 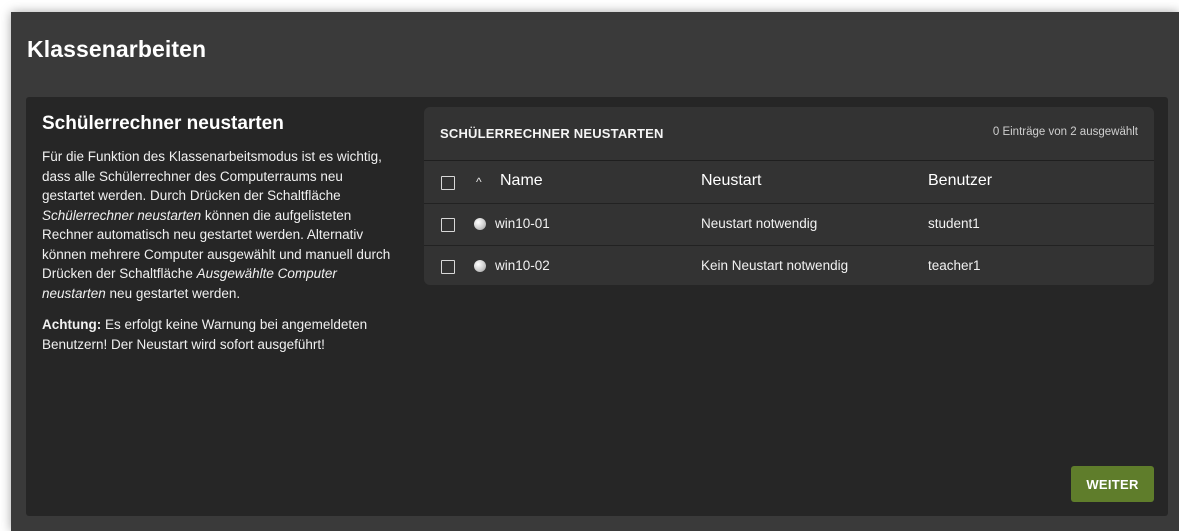 I want to click on page-title: Klassenarbeiten, so click(x=117, y=49).